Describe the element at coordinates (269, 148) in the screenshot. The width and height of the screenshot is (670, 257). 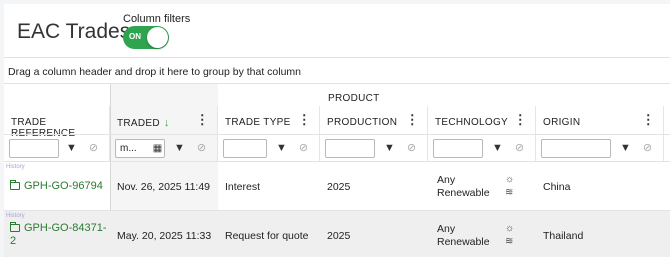
I see `filter-cell-trade-type: ▼ ⊘` at that location.